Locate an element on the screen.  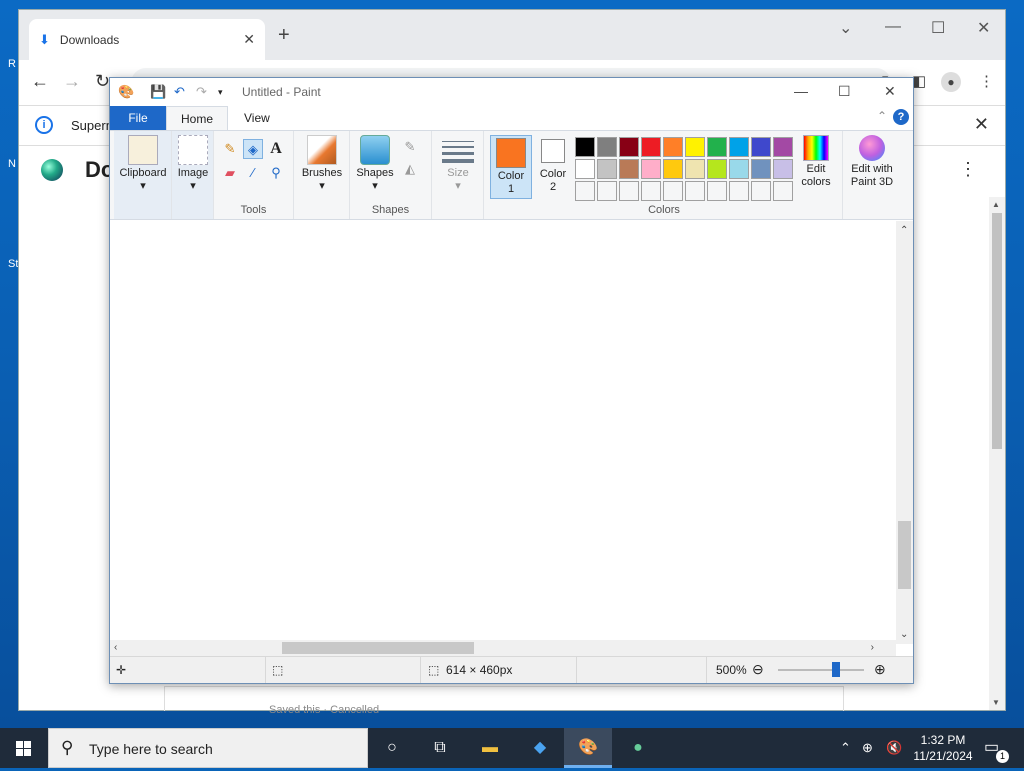
close-infobar-icon: ✕ is located at coordinates (981, 124).